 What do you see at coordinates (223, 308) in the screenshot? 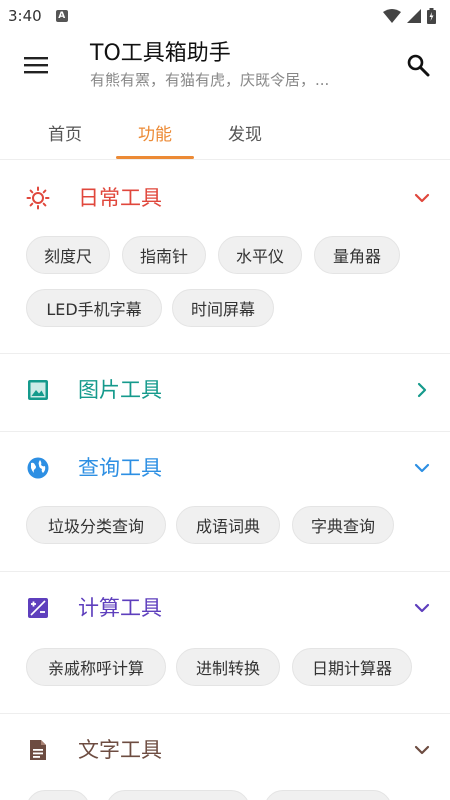
I see `chip-time-screen: 时间屏幕` at bounding box center [223, 308].